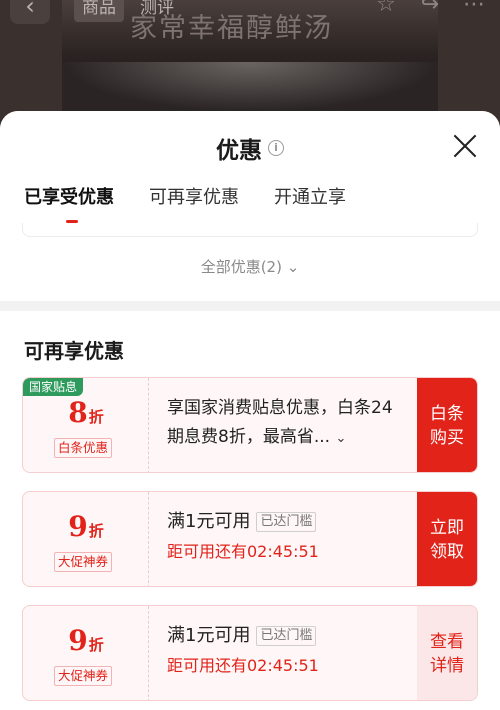 The width and height of the screenshot is (500, 710). I want to click on coupon-description: 享国家消费贴息优惠，白条24期息费8折，最高省... ⌄, so click(287, 423).